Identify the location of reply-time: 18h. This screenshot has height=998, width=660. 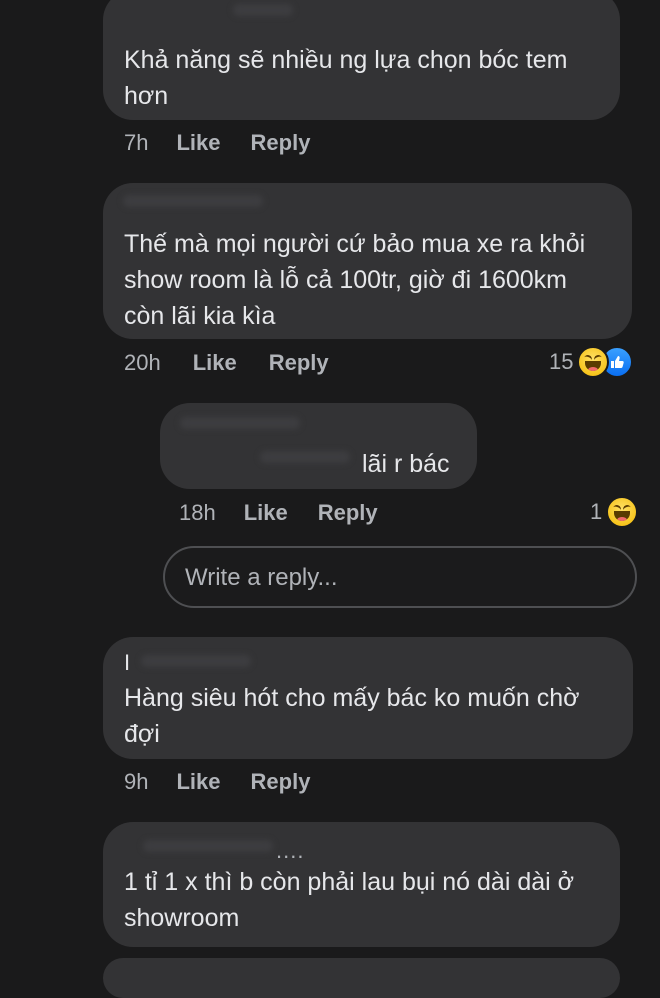
(197, 512).